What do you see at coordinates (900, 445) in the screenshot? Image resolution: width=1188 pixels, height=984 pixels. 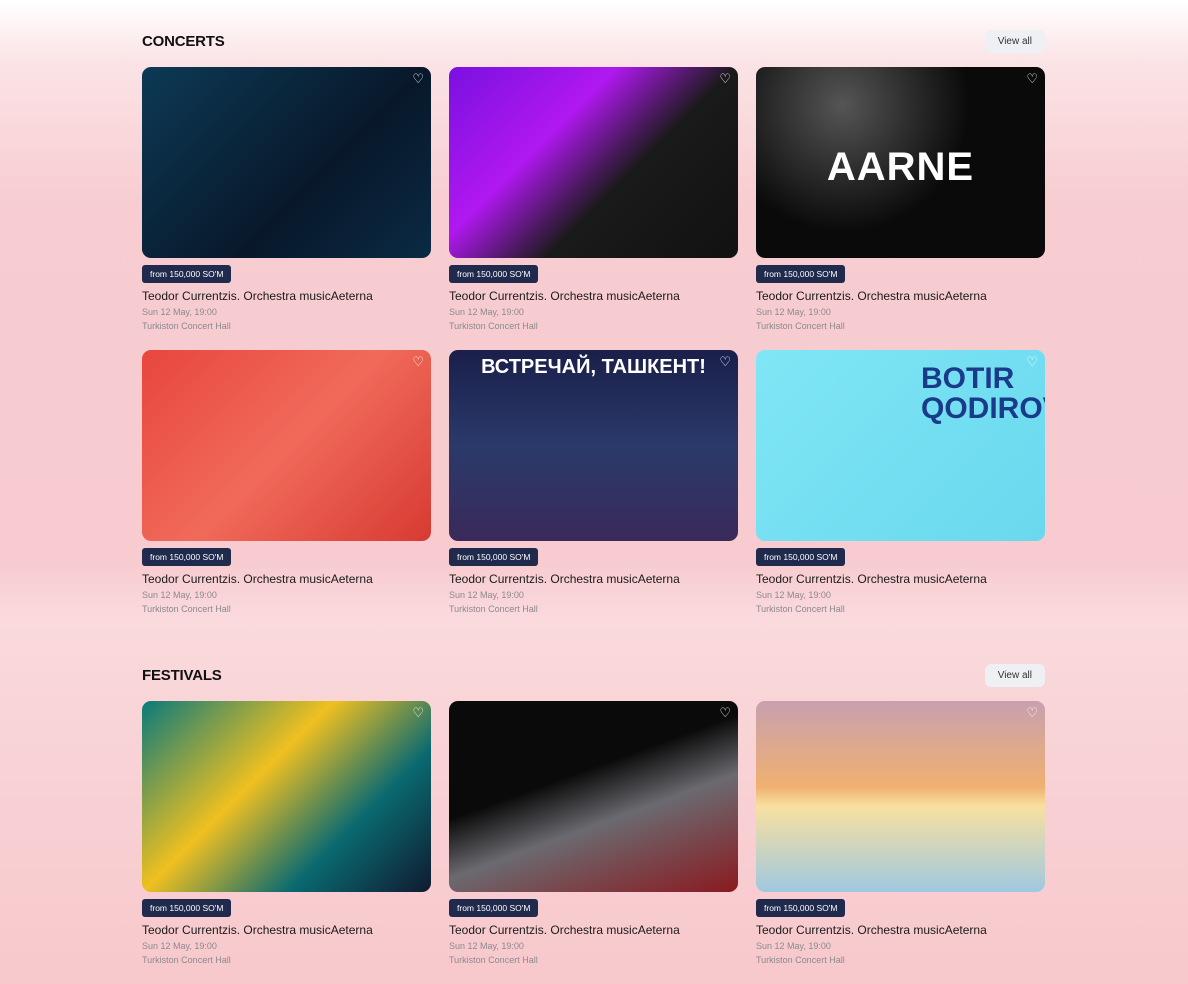 I see `event-image: BOTIR QODIROV♡` at bounding box center [900, 445].